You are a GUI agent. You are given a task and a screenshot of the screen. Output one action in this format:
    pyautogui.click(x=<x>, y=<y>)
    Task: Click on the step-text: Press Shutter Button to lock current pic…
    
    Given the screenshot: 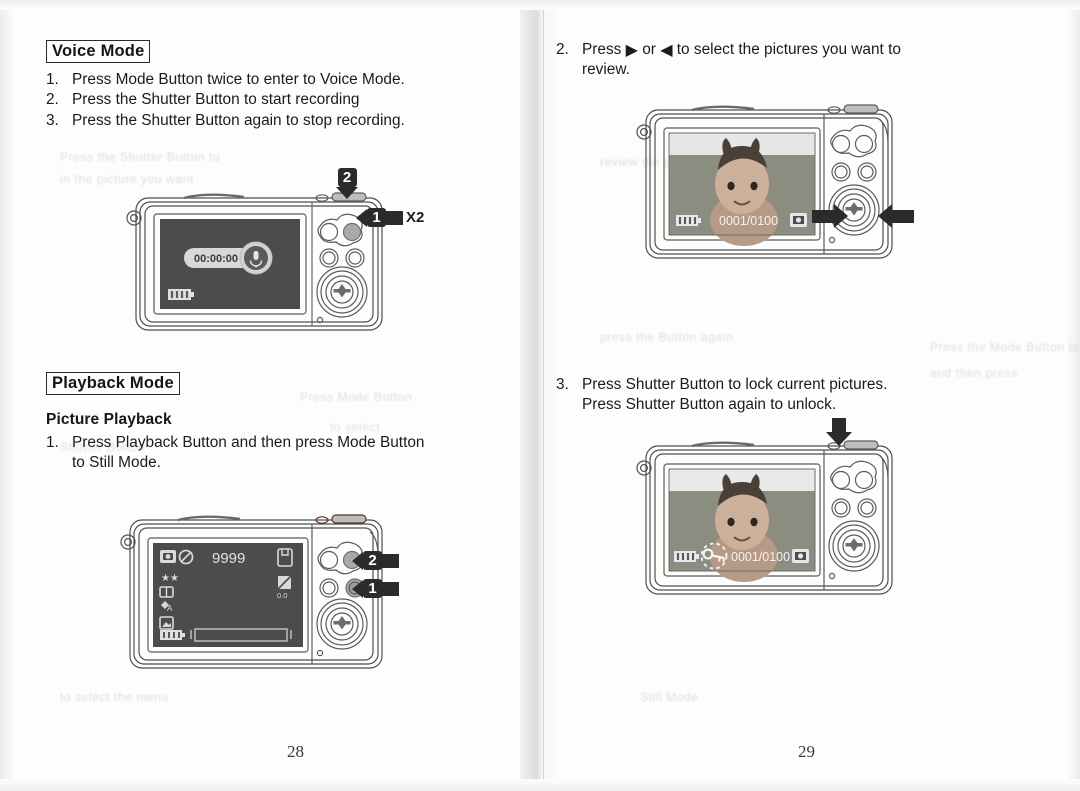 What is the action you would take?
    pyautogui.click(x=735, y=384)
    